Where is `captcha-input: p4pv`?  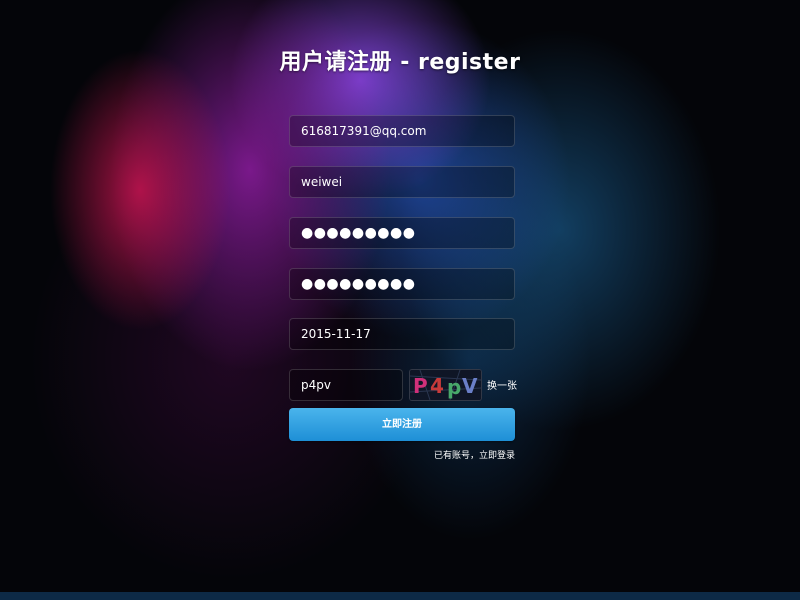 captcha-input: p4pv is located at coordinates (346, 385).